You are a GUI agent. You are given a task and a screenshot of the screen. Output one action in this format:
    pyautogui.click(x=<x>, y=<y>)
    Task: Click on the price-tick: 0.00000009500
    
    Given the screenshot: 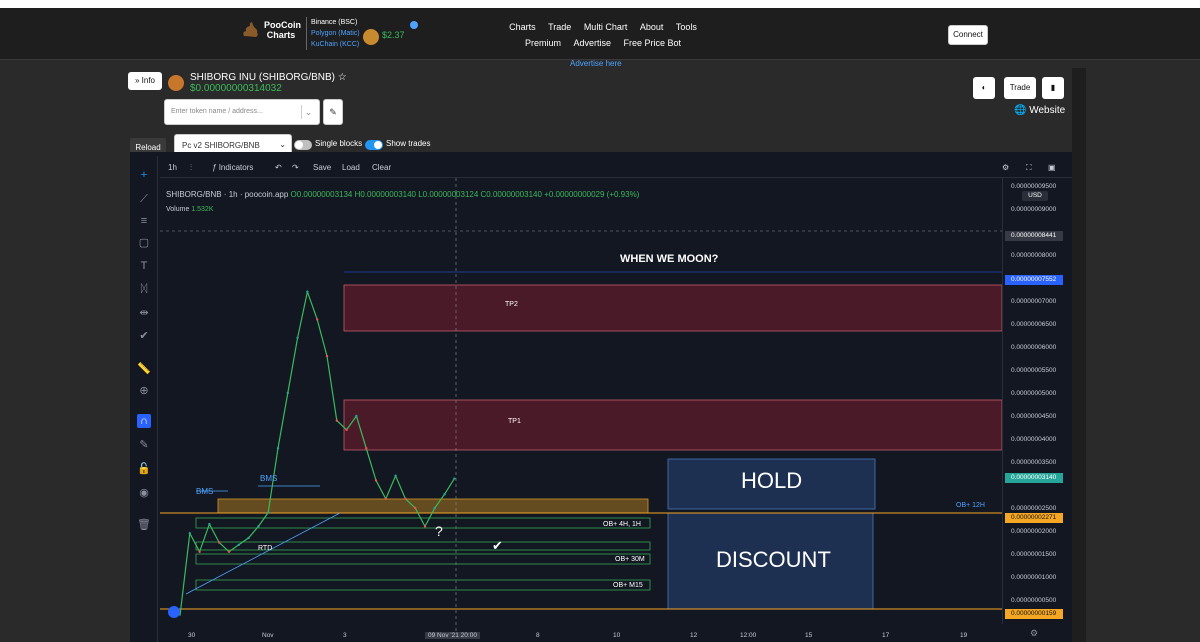 What is the action you would take?
    pyautogui.click(x=1034, y=186)
    